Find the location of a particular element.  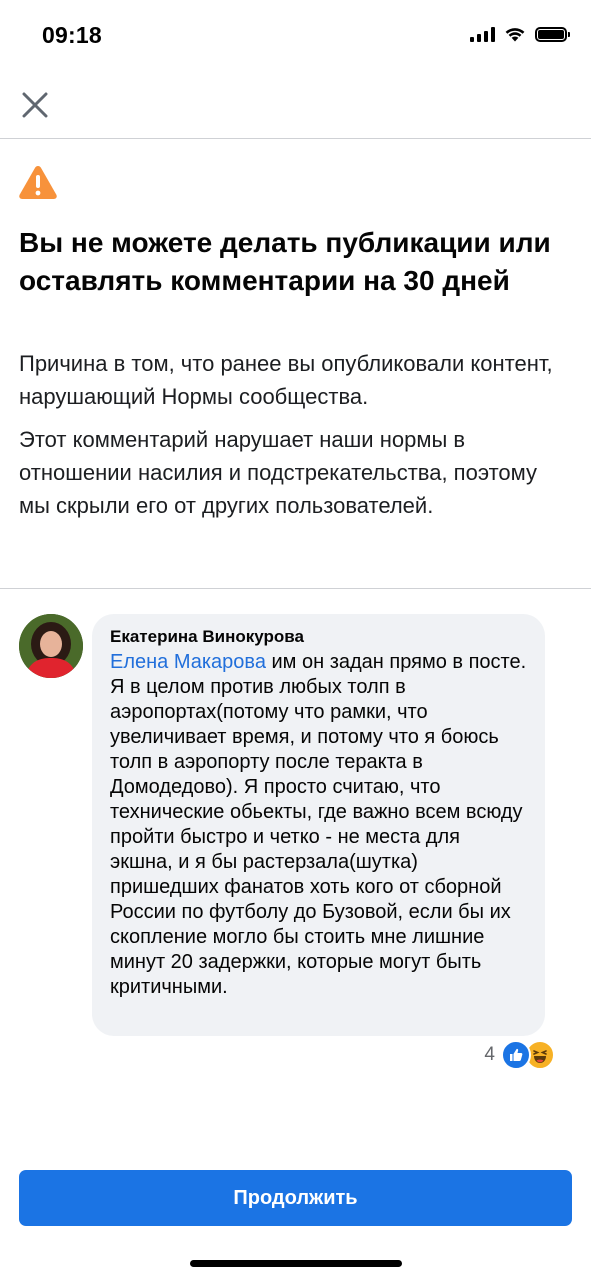

warning-icon is located at coordinates (38, 182).